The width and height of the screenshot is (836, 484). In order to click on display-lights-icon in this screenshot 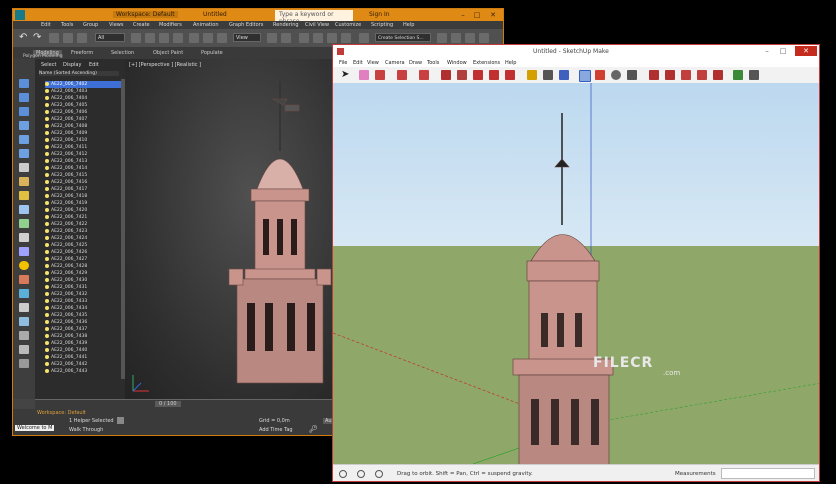, I will do `click(24, 111)`.